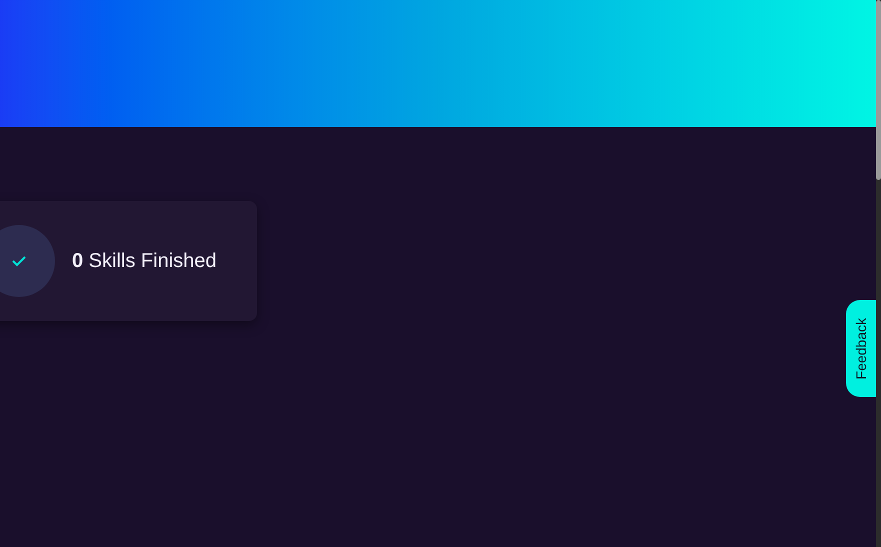  I want to click on check-icon, so click(19, 261).